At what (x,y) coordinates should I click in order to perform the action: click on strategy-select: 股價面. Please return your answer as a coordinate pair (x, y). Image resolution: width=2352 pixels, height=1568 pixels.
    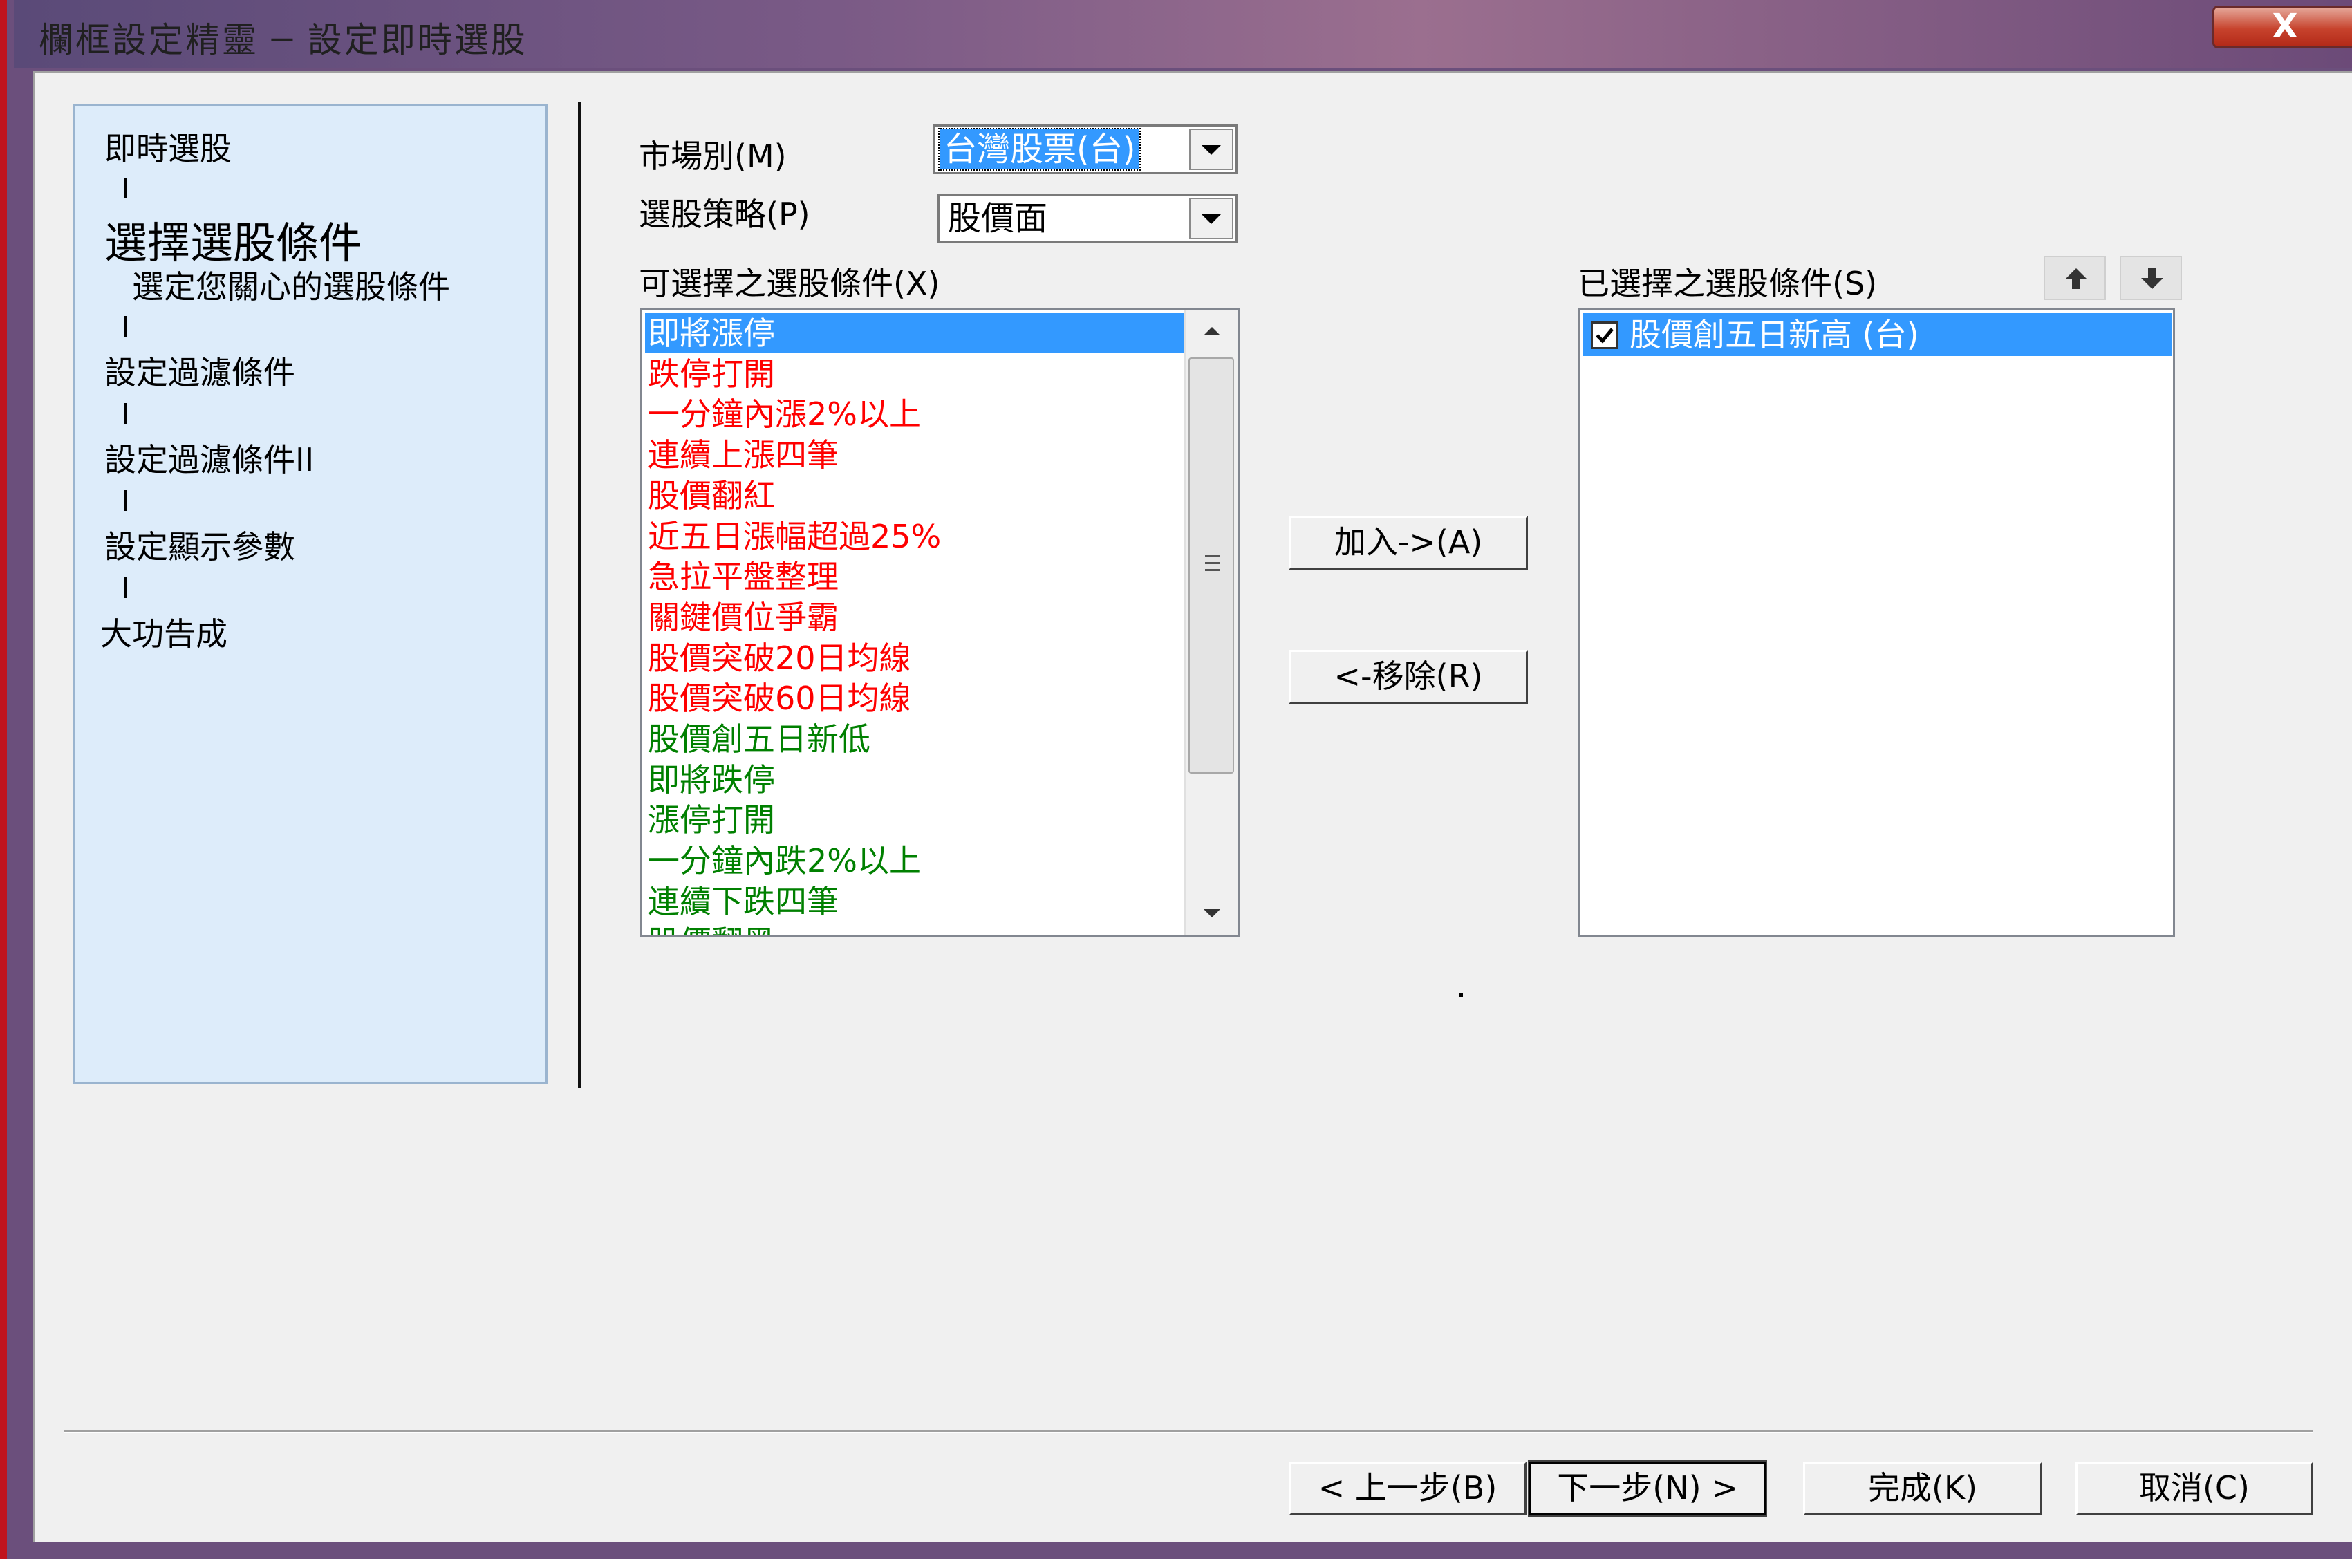
    Looking at the image, I should click on (1087, 218).